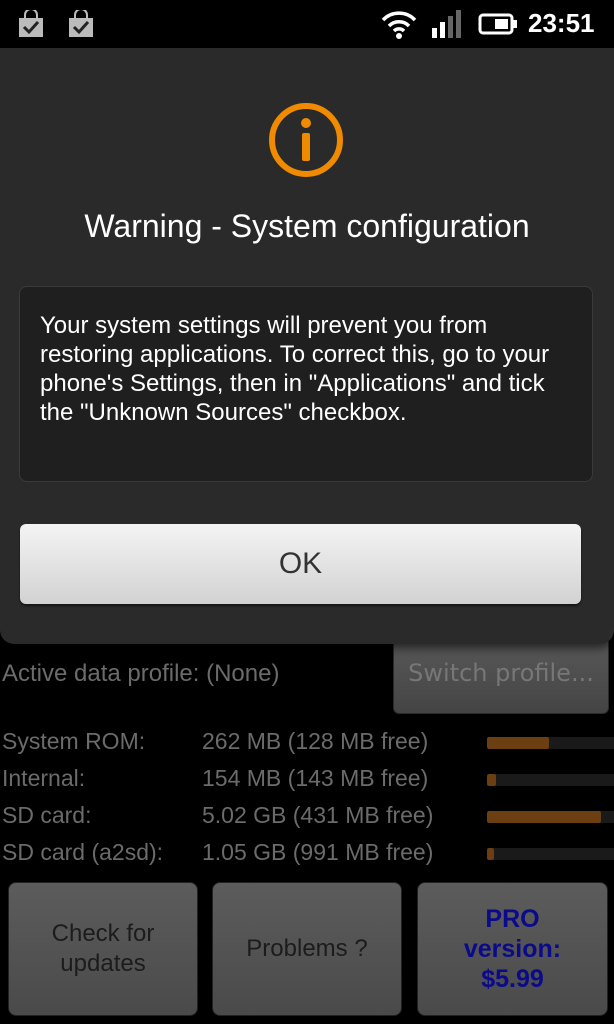  What do you see at coordinates (300, 564) in the screenshot?
I see `ok-button: OK` at bounding box center [300, 564].